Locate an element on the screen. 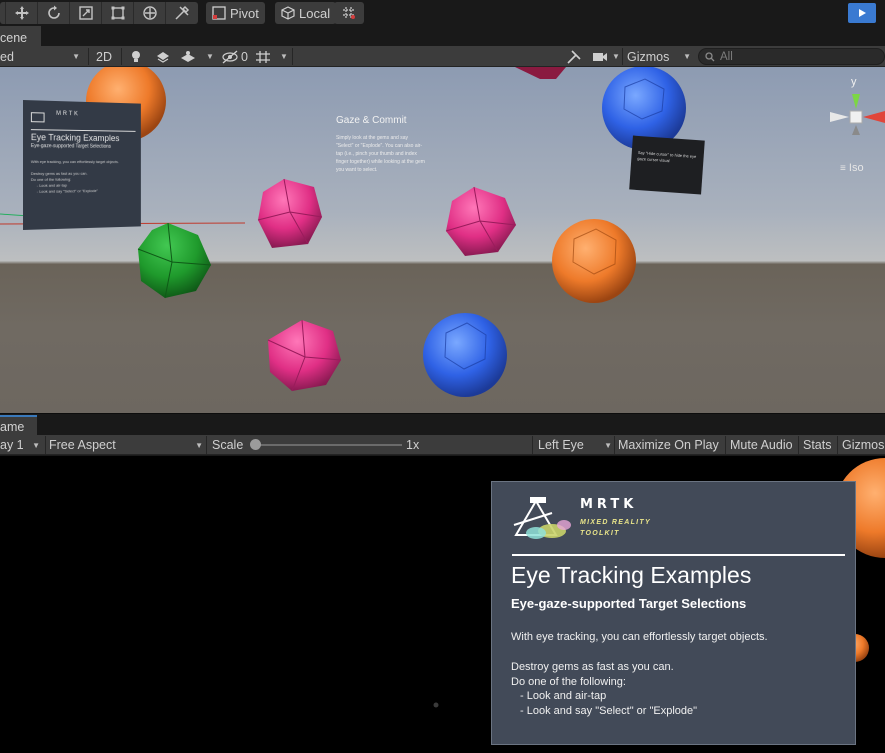 The image size is (885, 753). gaze-cursor-dot is located at coordinates (436, 705).